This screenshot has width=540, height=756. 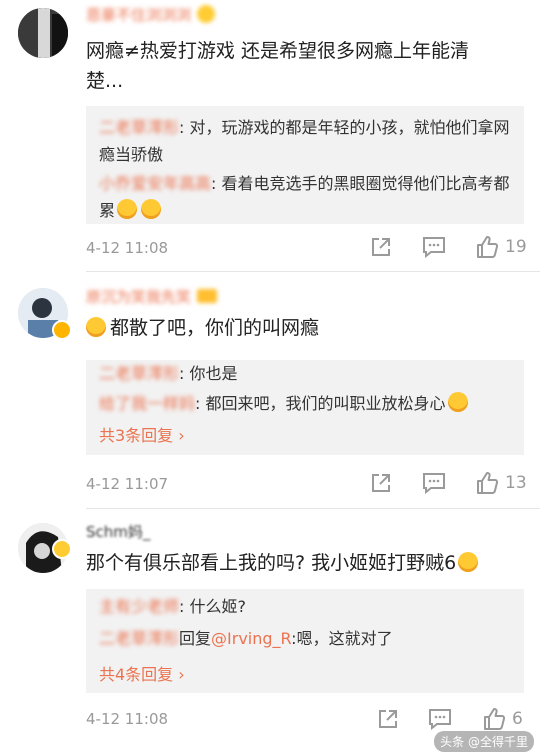 What do you see at coordinates (155, 183) in the screenshot?
I see `reply-username: 小乔爱安年高高` at bounding box center [155, 183].